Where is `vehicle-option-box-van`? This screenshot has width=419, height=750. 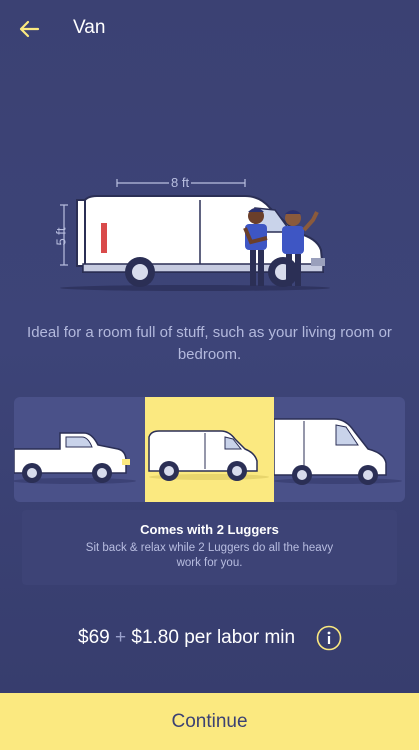
vehicle-option-box-van is located at coordinates (339, 449).